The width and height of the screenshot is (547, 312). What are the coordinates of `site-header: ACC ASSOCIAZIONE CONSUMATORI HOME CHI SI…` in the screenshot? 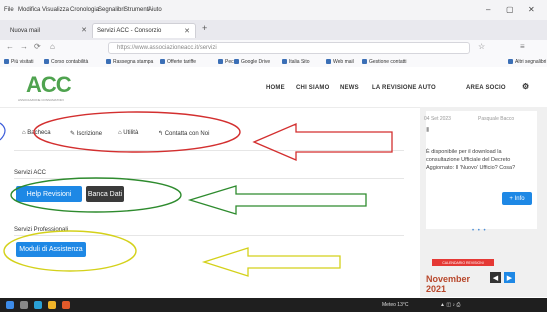 It's located at (273, 87).